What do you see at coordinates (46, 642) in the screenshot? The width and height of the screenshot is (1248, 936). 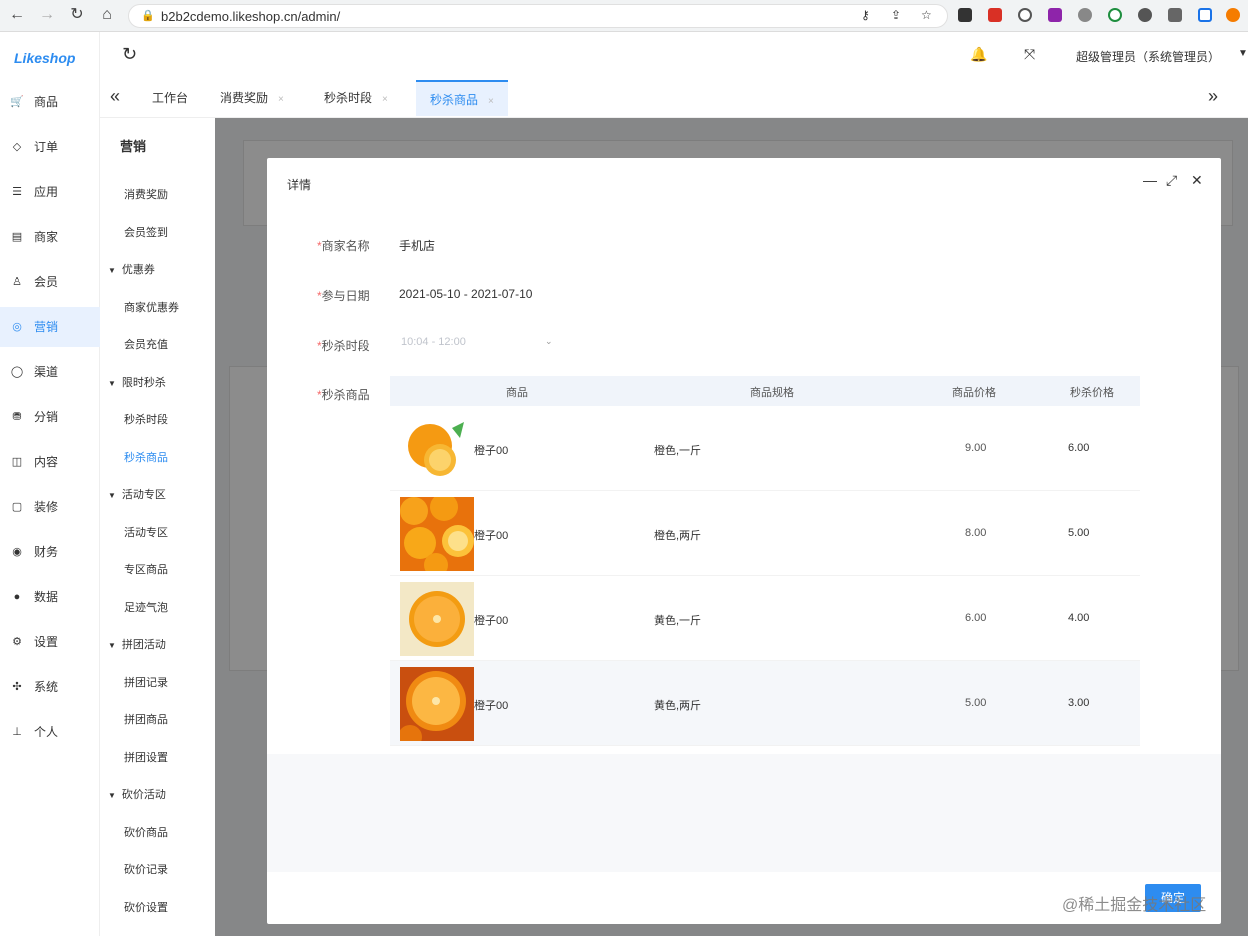 I see `rail-item-label: 设置` at bounding box center [46, 642].